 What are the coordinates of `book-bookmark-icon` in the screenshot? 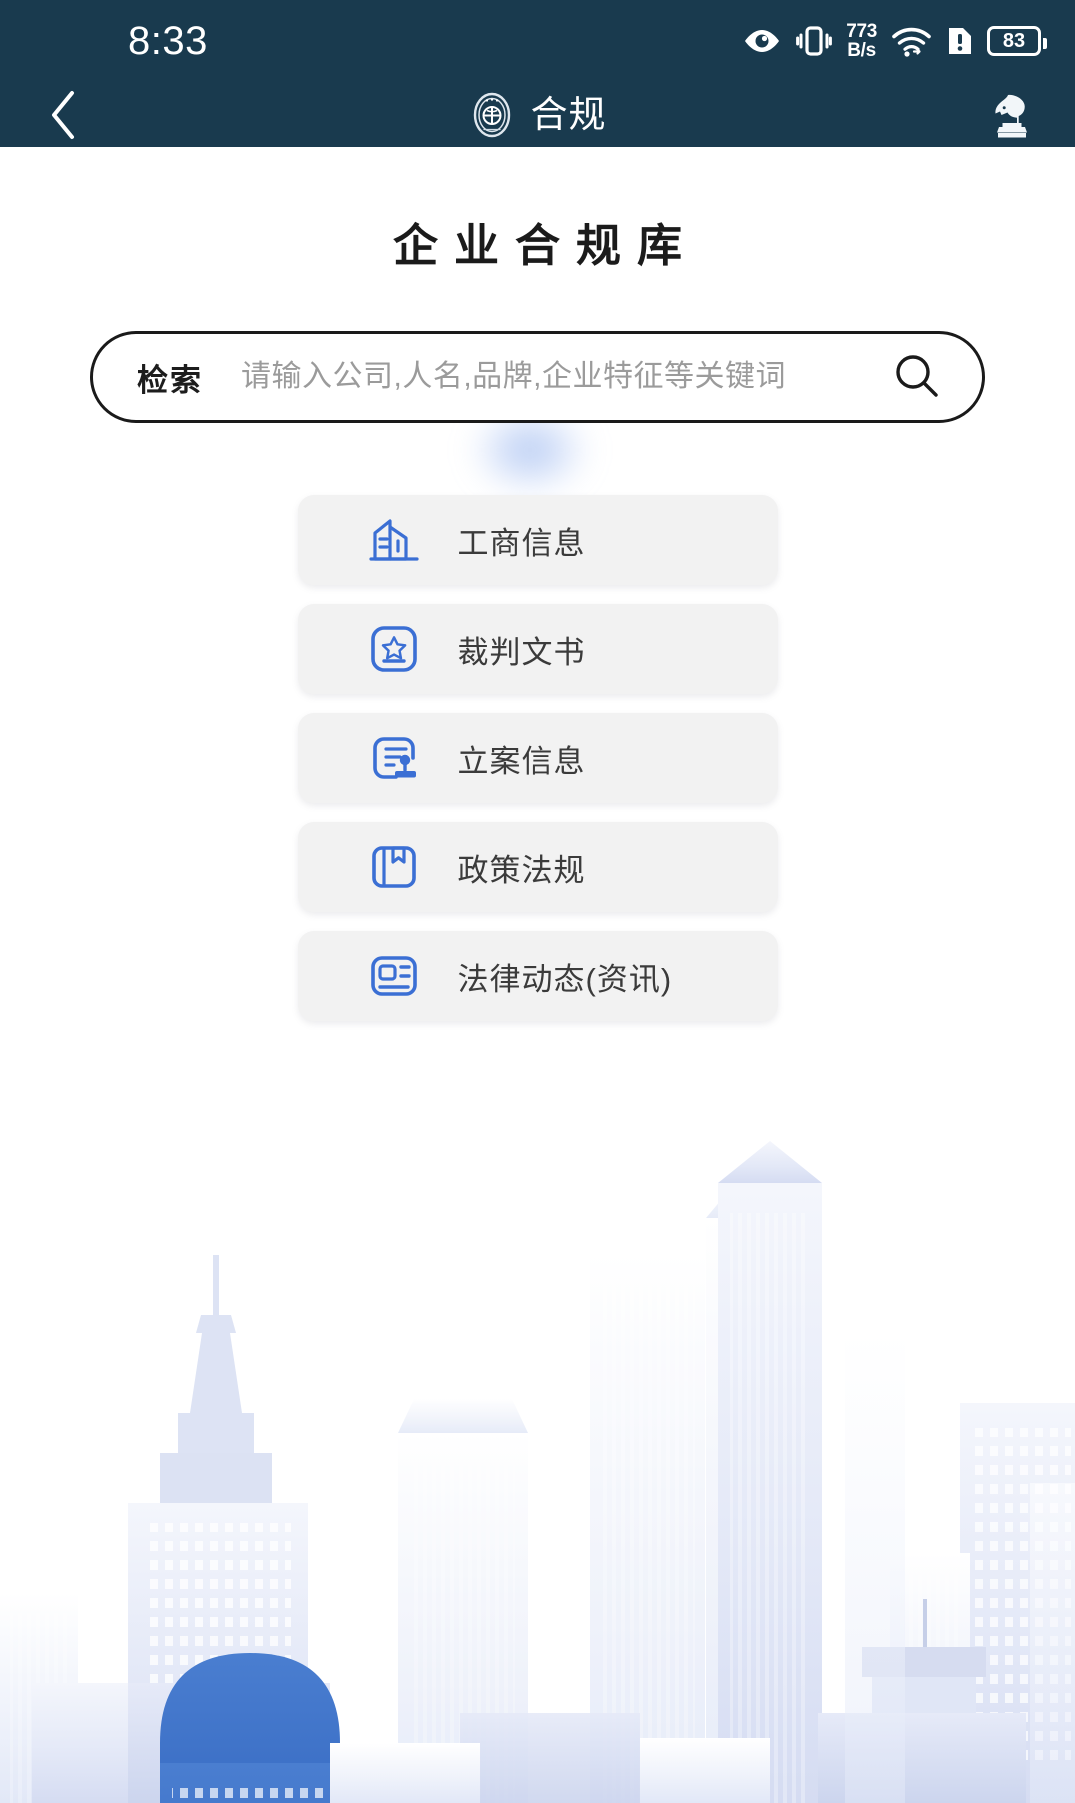 It's located at (394, 867).